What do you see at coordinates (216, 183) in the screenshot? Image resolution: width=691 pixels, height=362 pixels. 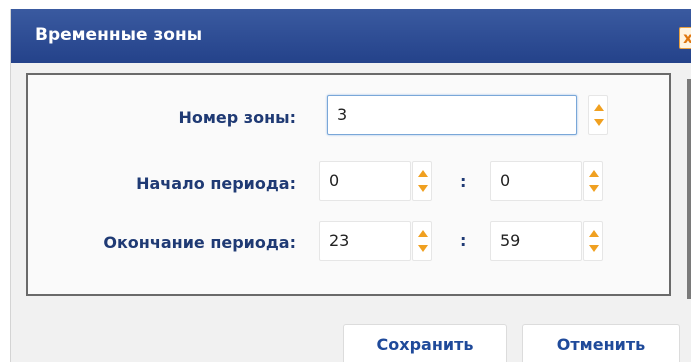 I see `period-start-label: Начало периода:` at bounding box center [216, 183].